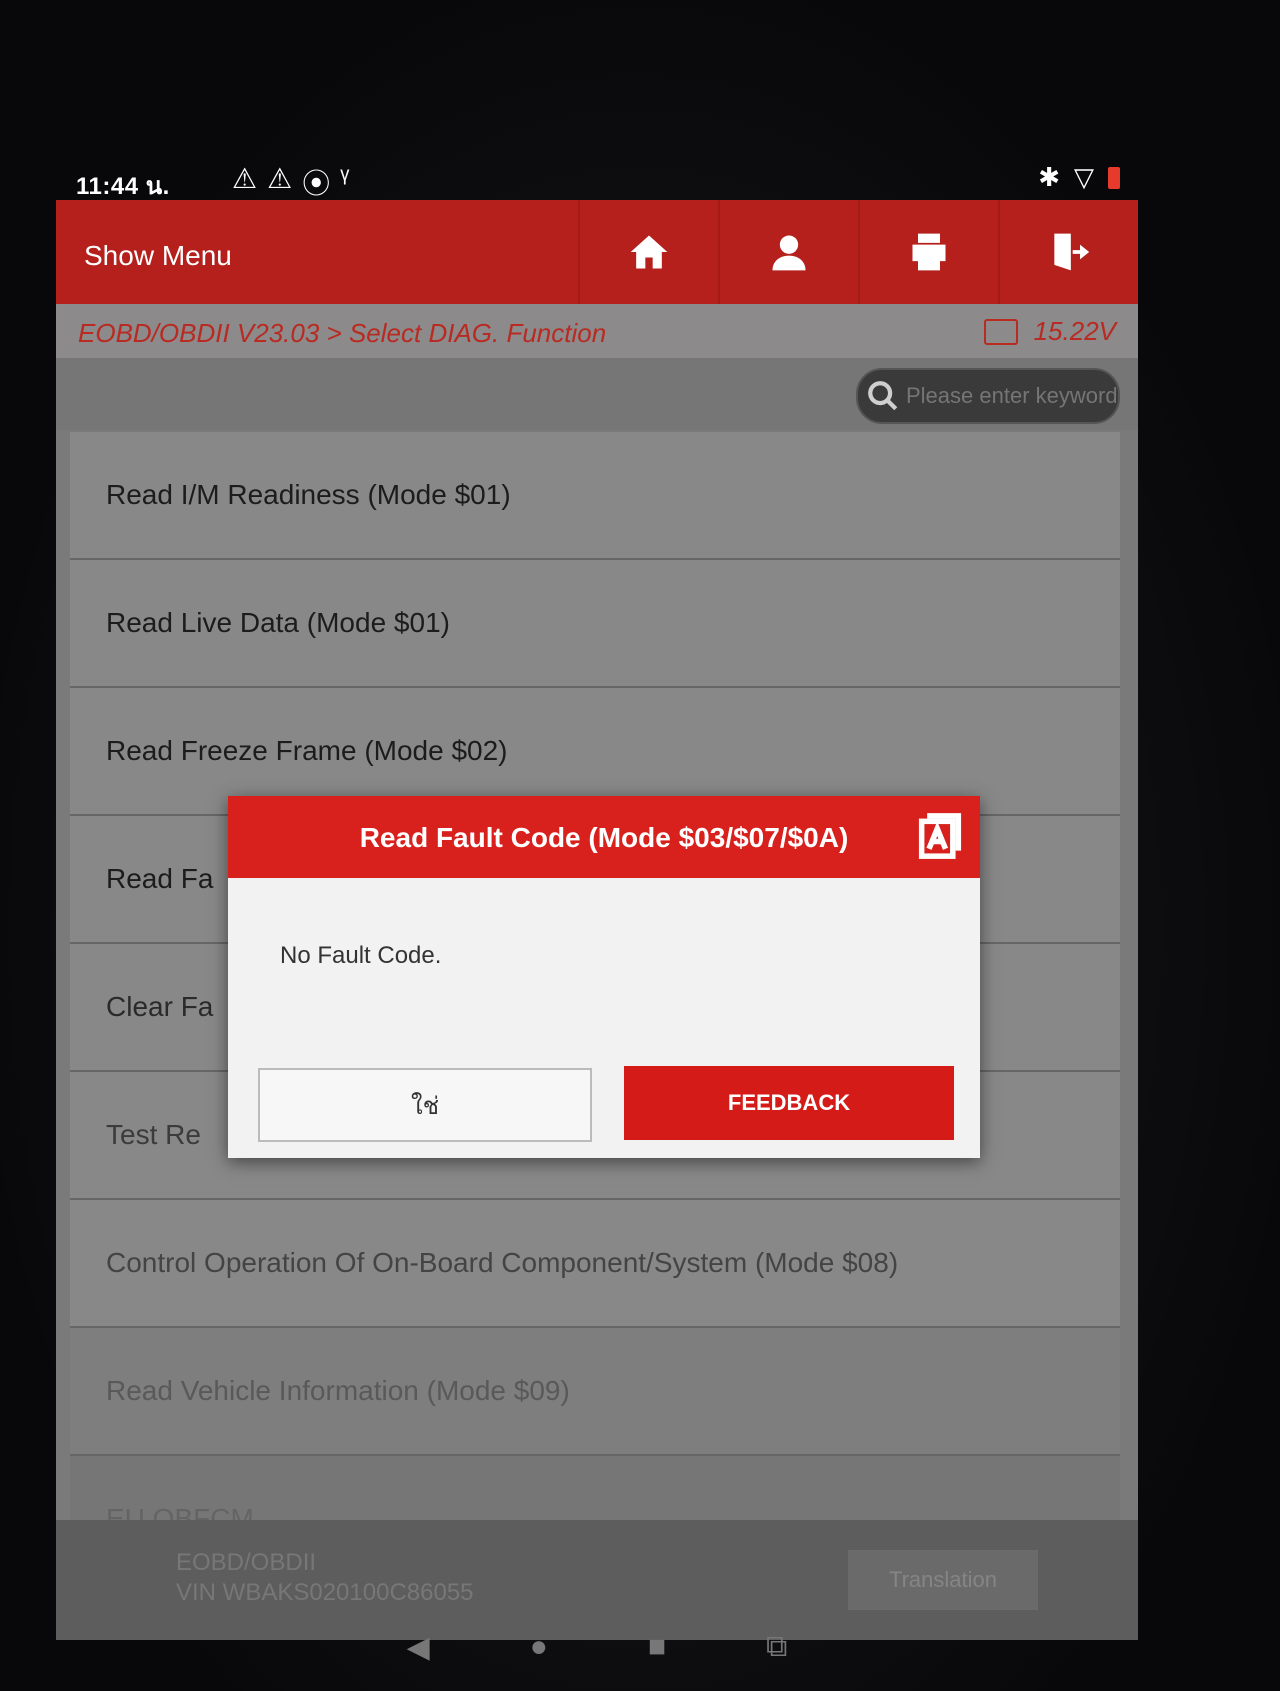 The width and height of the screenshot is (1280, 1691). What do you see at coordinates (325, 1592) in the screenshot?
I see `vin-number: VIN WBAKS020100C86055` at bounding box center [325, 1592].